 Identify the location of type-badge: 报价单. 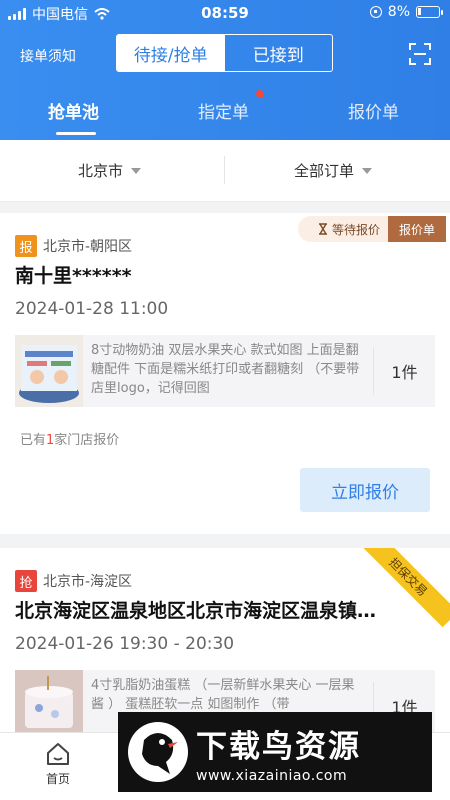
(417, 229).